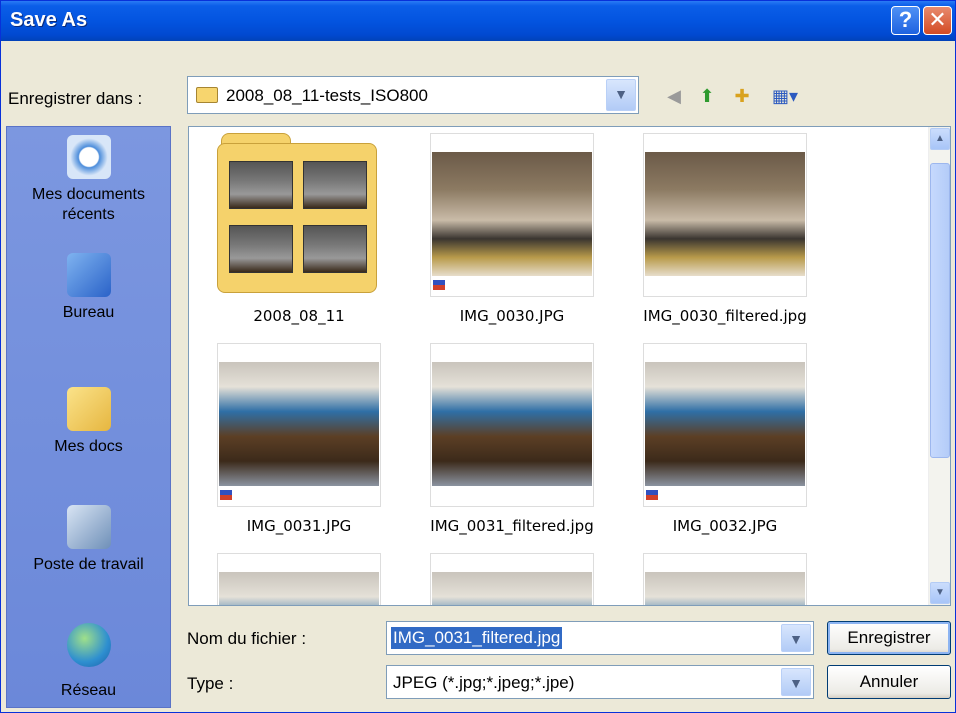 The image size is (956, 713). I want to click on place-label: Bureau, so click(88, 312).